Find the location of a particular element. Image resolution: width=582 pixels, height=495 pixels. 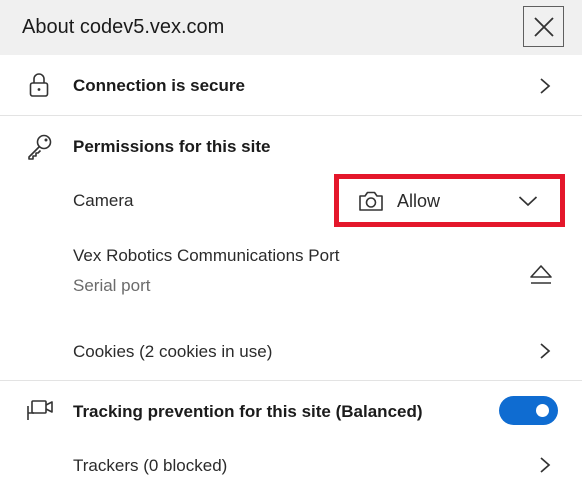

serial-device-name: Vex Robotics Communications Port is located at coordinates (206, 255).